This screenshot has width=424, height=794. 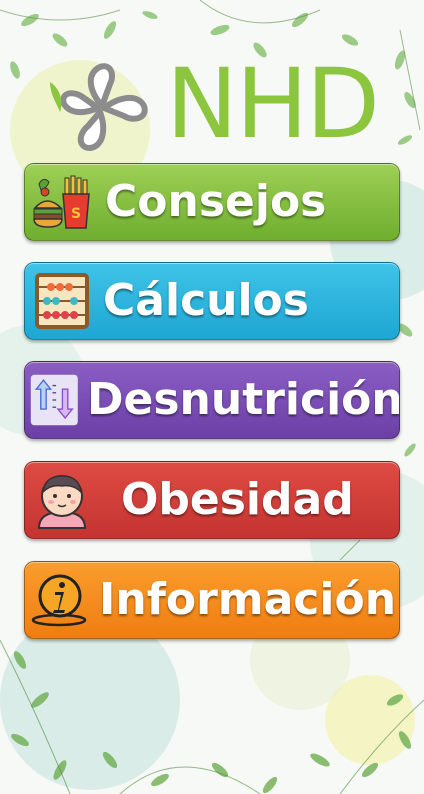 I want to click on consejos-label: Consejos, so click(x=216, y=201).